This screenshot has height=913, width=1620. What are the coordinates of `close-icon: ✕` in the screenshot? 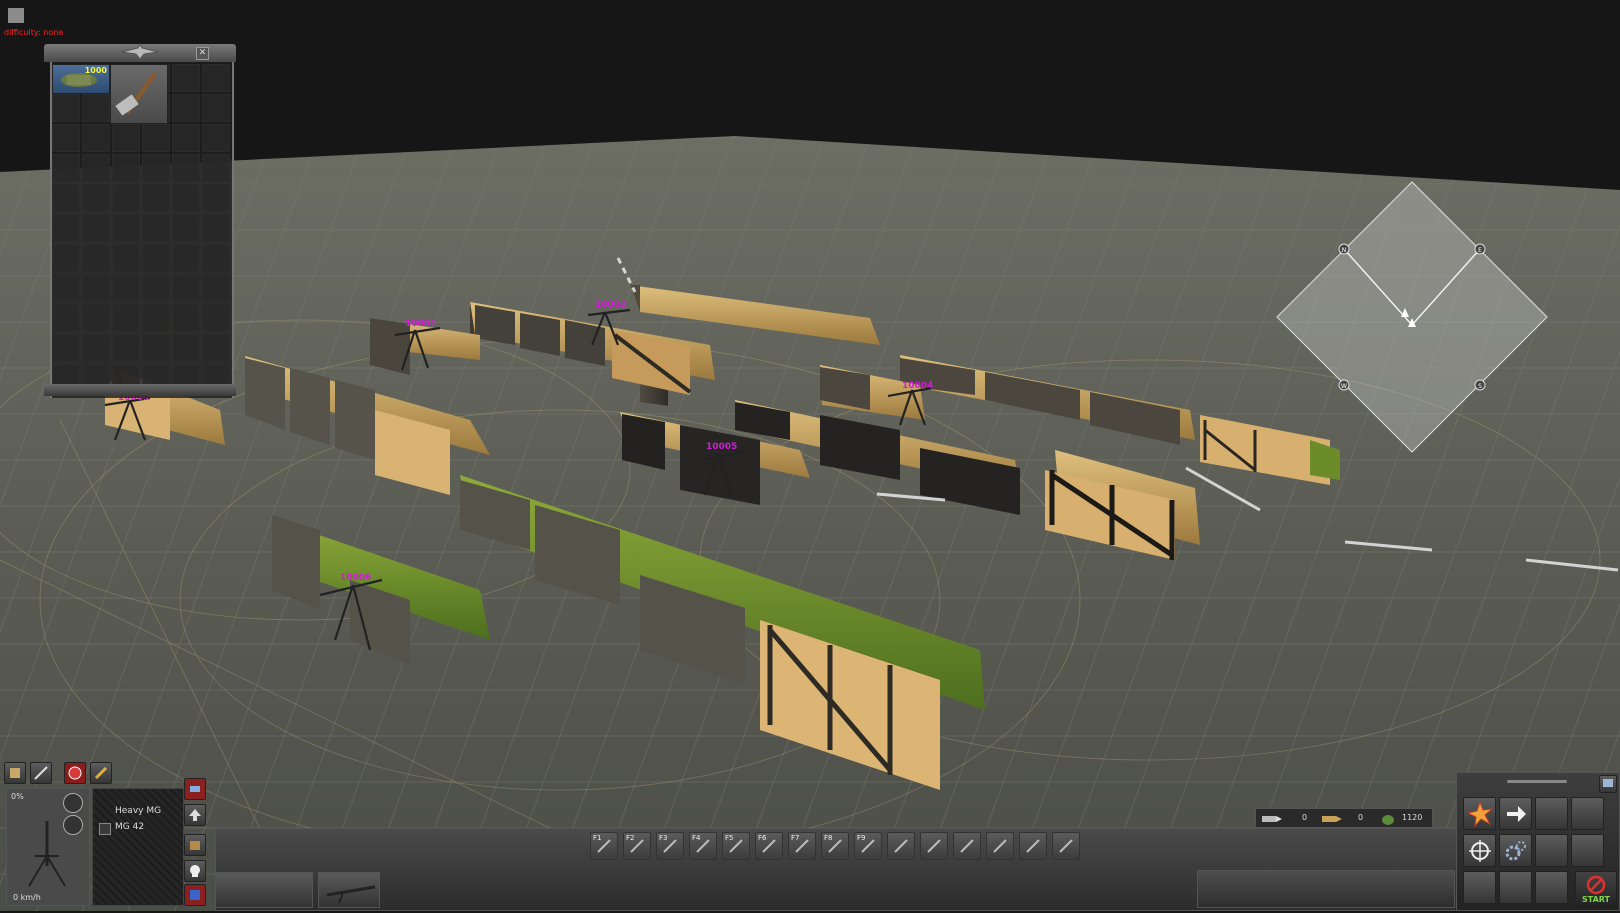 It's located at (202, 53).